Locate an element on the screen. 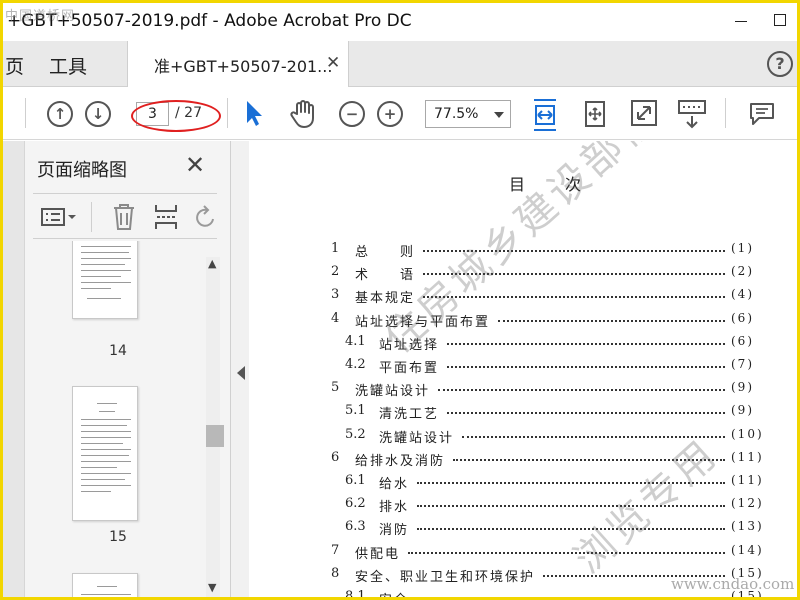  chevron-down-icon is located at coordinates (499, 115).